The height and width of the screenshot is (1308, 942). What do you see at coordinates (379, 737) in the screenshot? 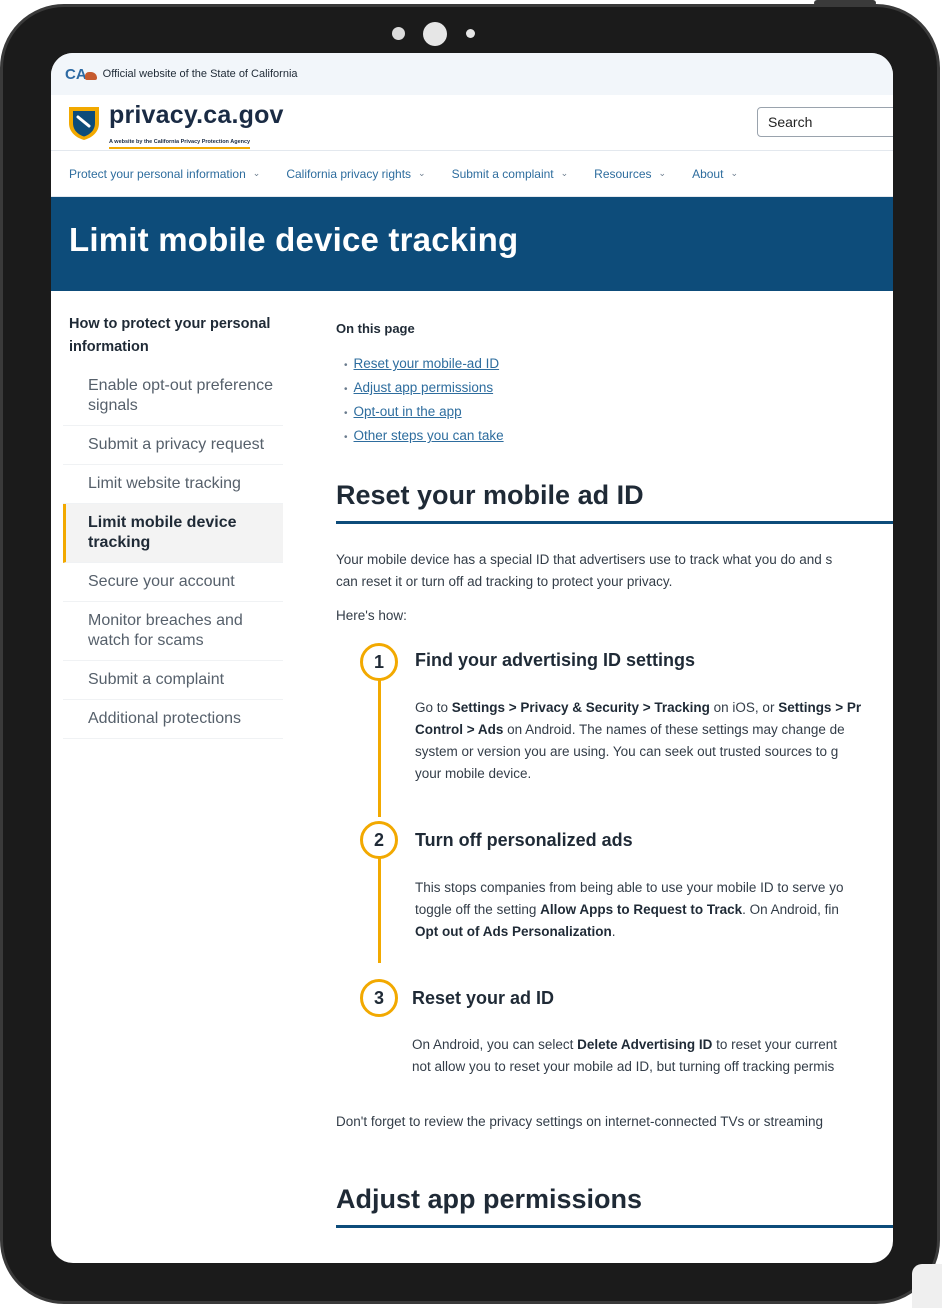
I see `step-connector` at bounding box center [379, 737].